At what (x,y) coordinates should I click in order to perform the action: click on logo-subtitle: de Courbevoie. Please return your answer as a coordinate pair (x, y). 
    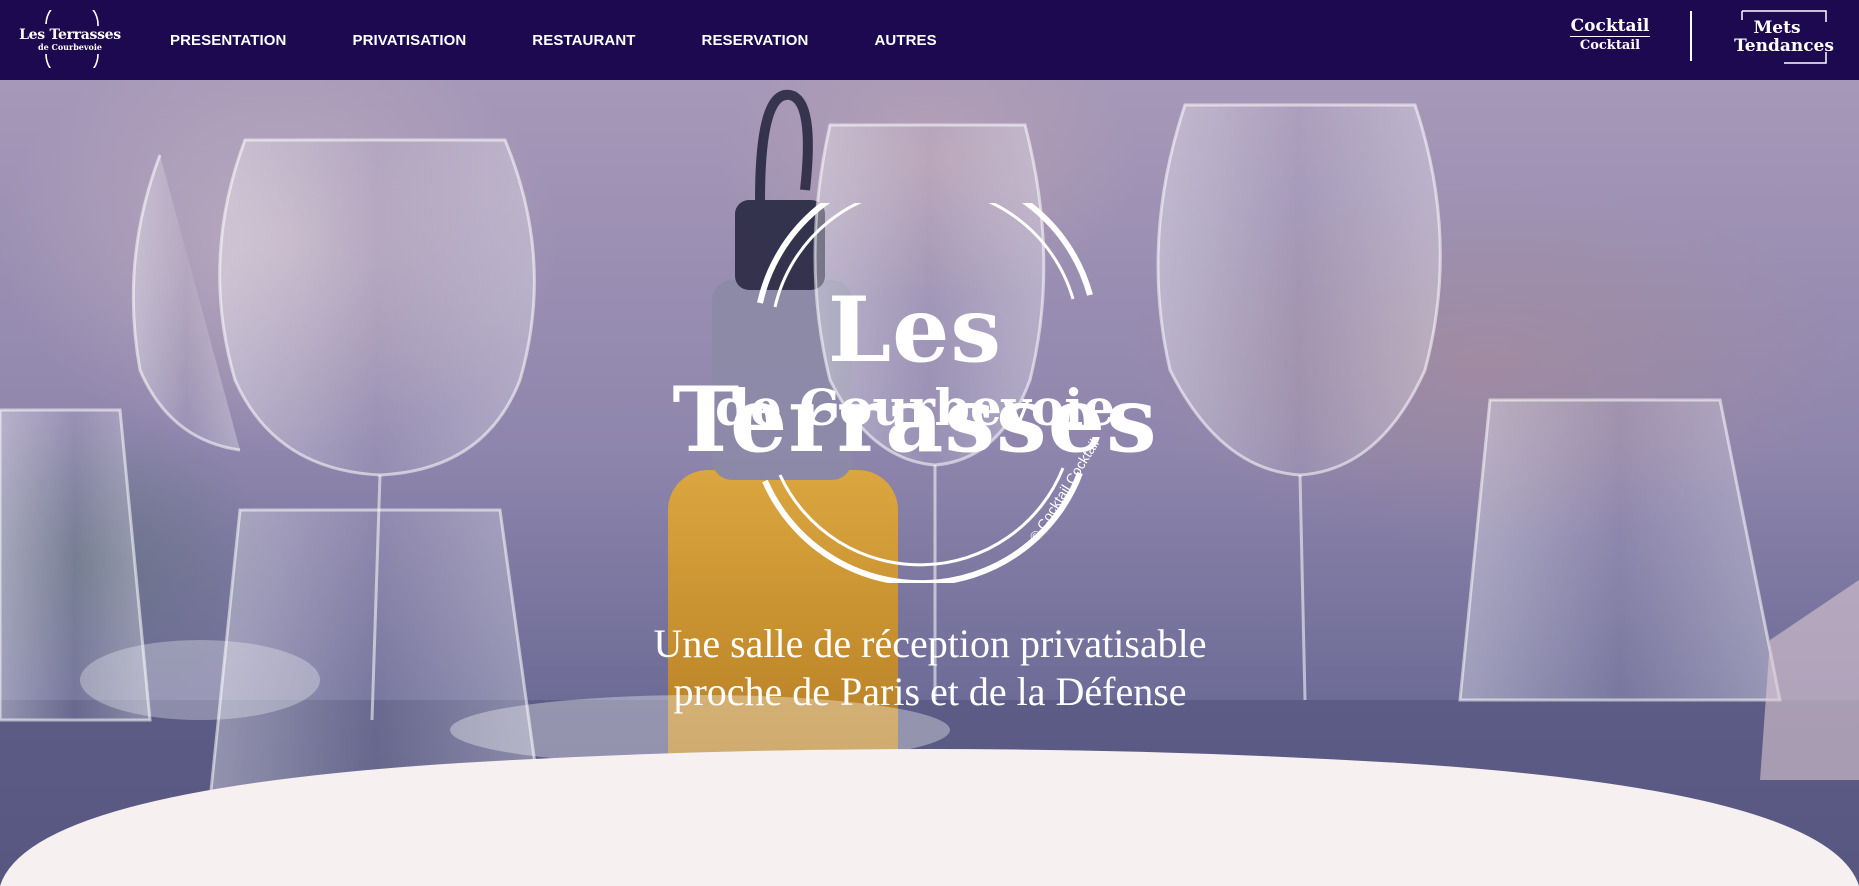
    Looking at the image, I should click on (70, 46).